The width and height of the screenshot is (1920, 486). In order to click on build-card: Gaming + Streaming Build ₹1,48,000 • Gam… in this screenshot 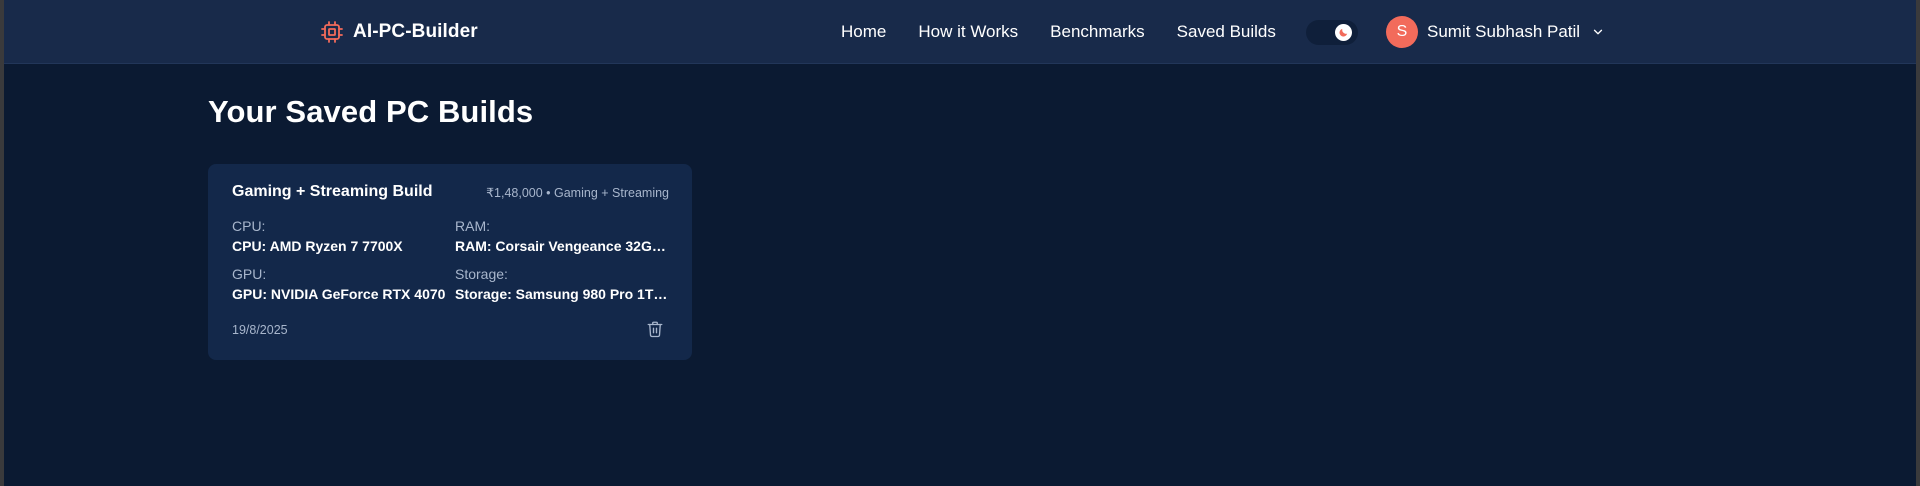, I will do `click(450, 262)`.